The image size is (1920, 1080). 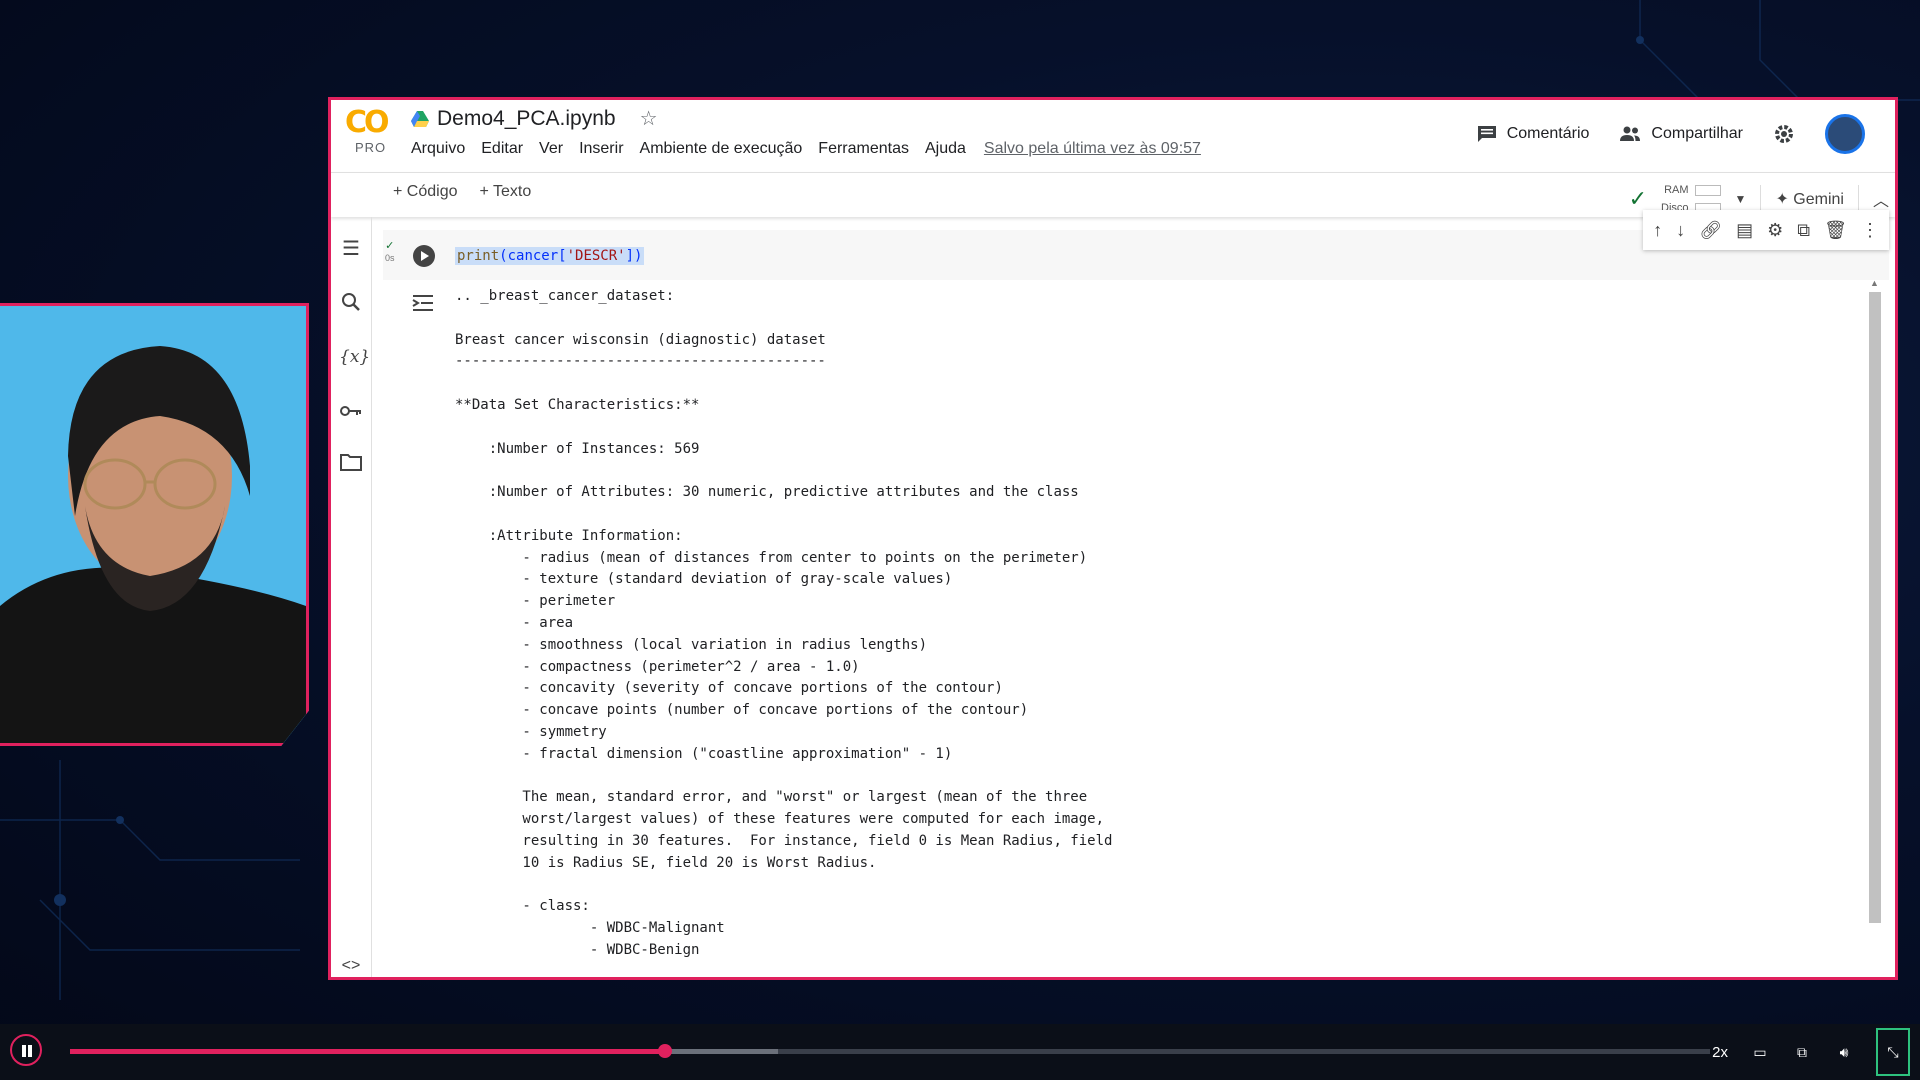 I want to click on search-icon, so click(x=351, y=304).